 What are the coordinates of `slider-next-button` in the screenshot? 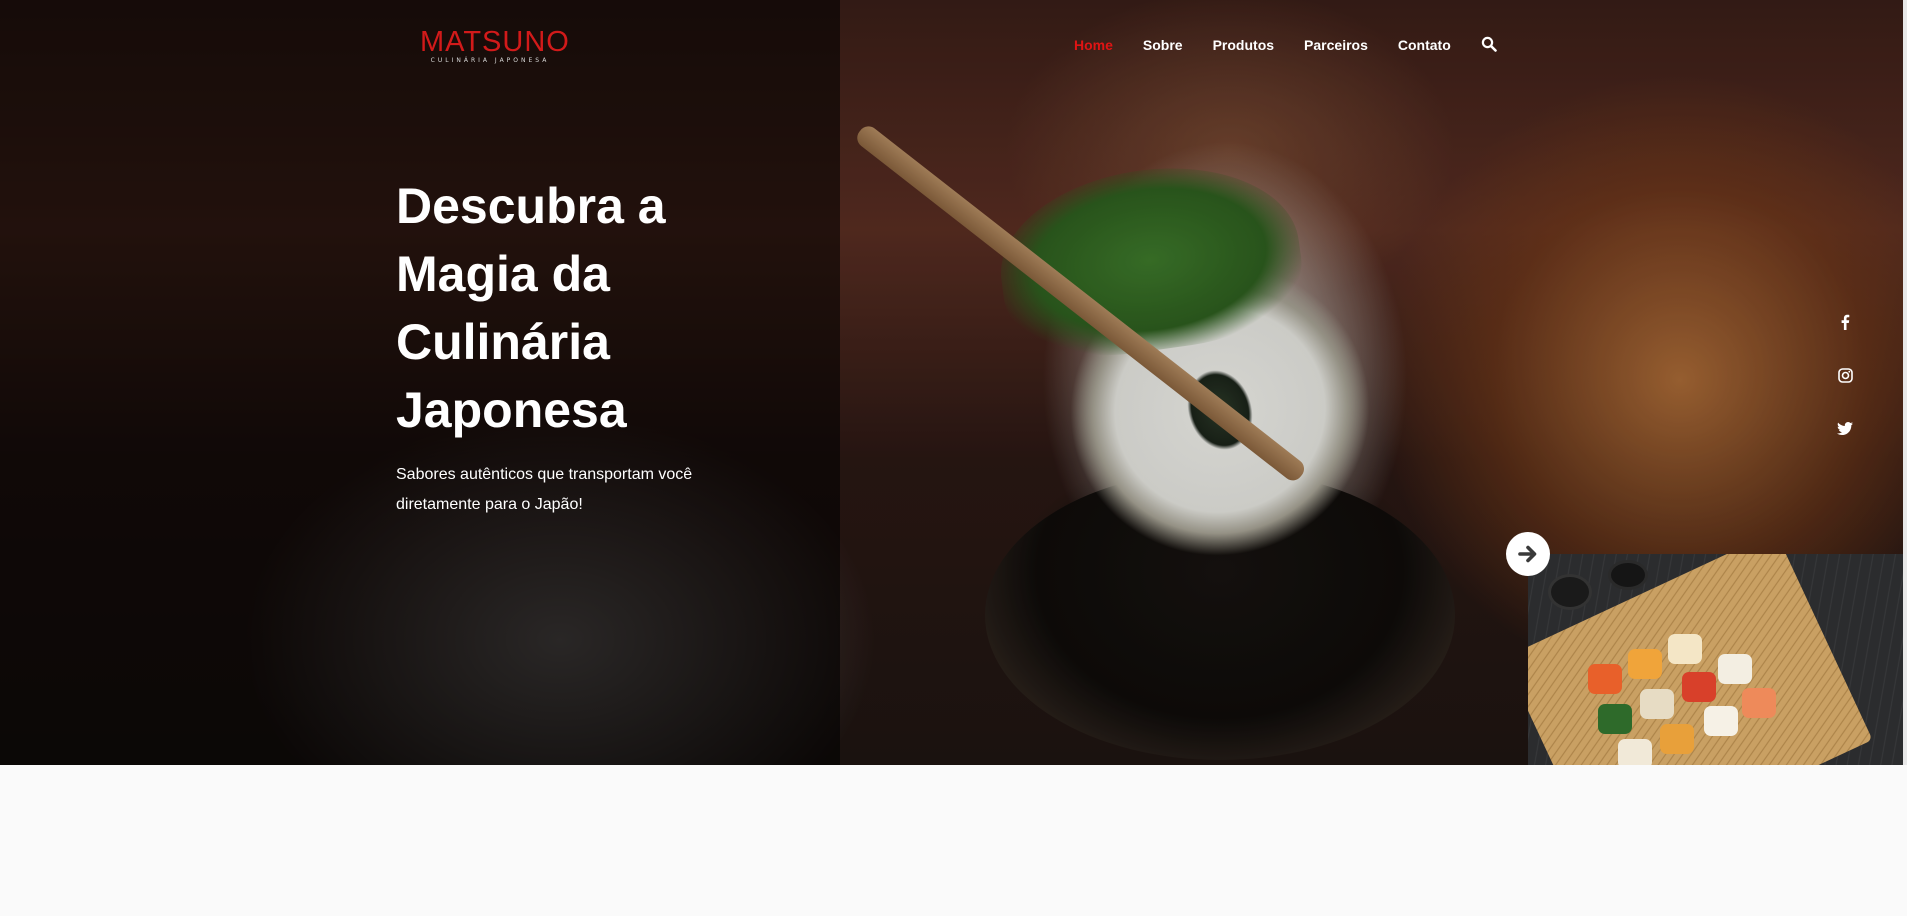 It's located at (1528, 554).